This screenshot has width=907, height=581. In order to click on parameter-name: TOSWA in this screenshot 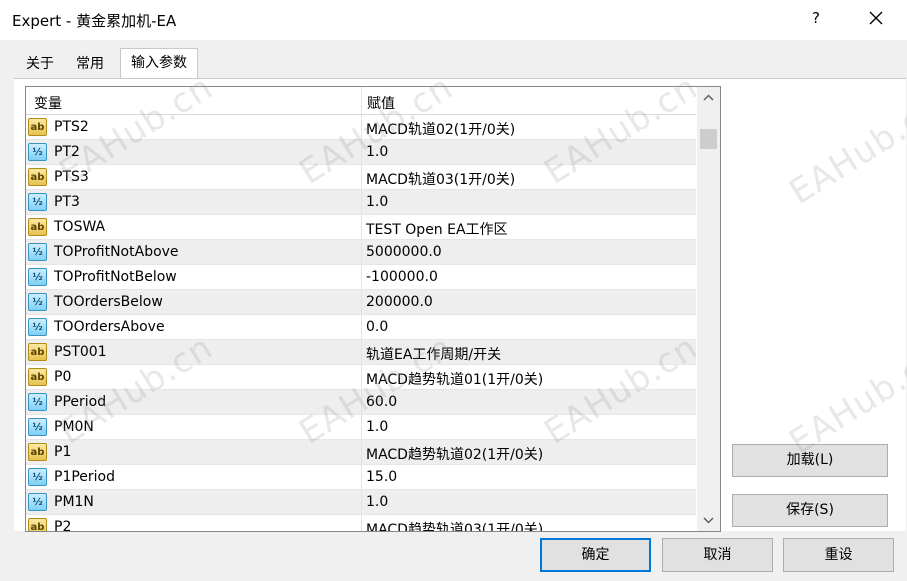, I will do `click(80, 227)`.